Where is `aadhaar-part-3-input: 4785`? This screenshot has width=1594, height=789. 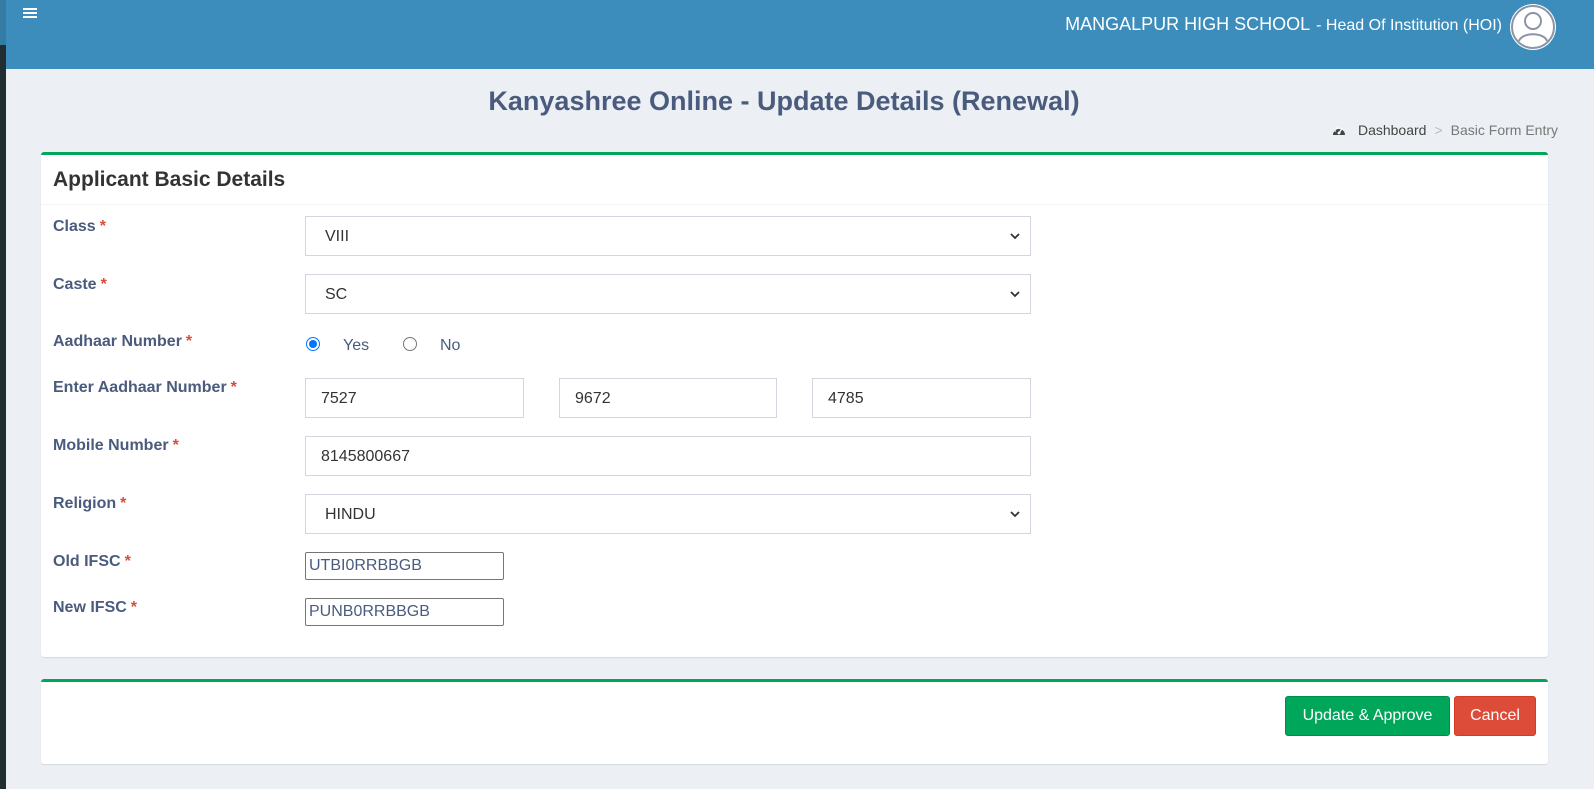 aadhaar-part-3-input: 4785 is located at coordinates (921, 398).